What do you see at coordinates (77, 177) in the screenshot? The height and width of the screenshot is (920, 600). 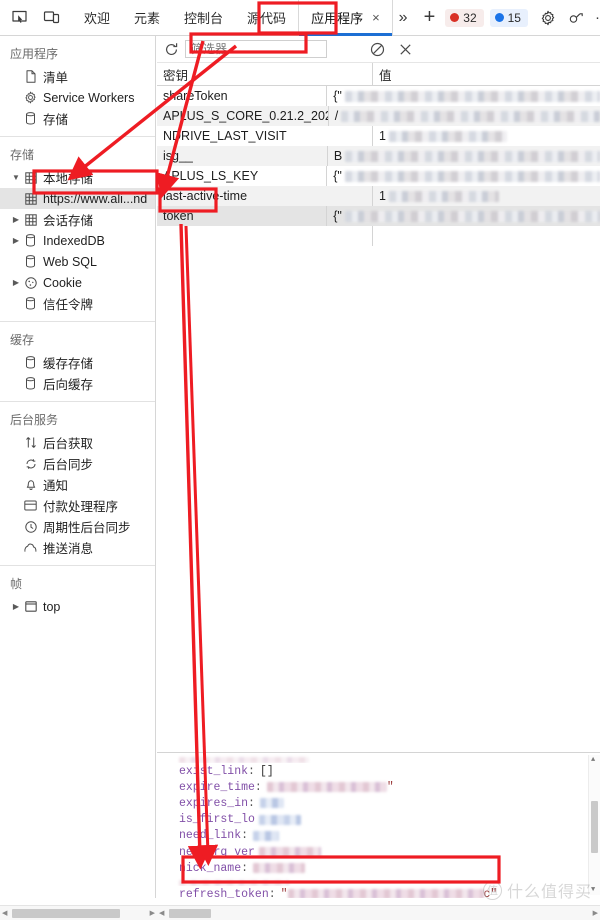 I see `sidebar-item-local-storage: ▼ 本地存储` at bounding box center [77, 177].